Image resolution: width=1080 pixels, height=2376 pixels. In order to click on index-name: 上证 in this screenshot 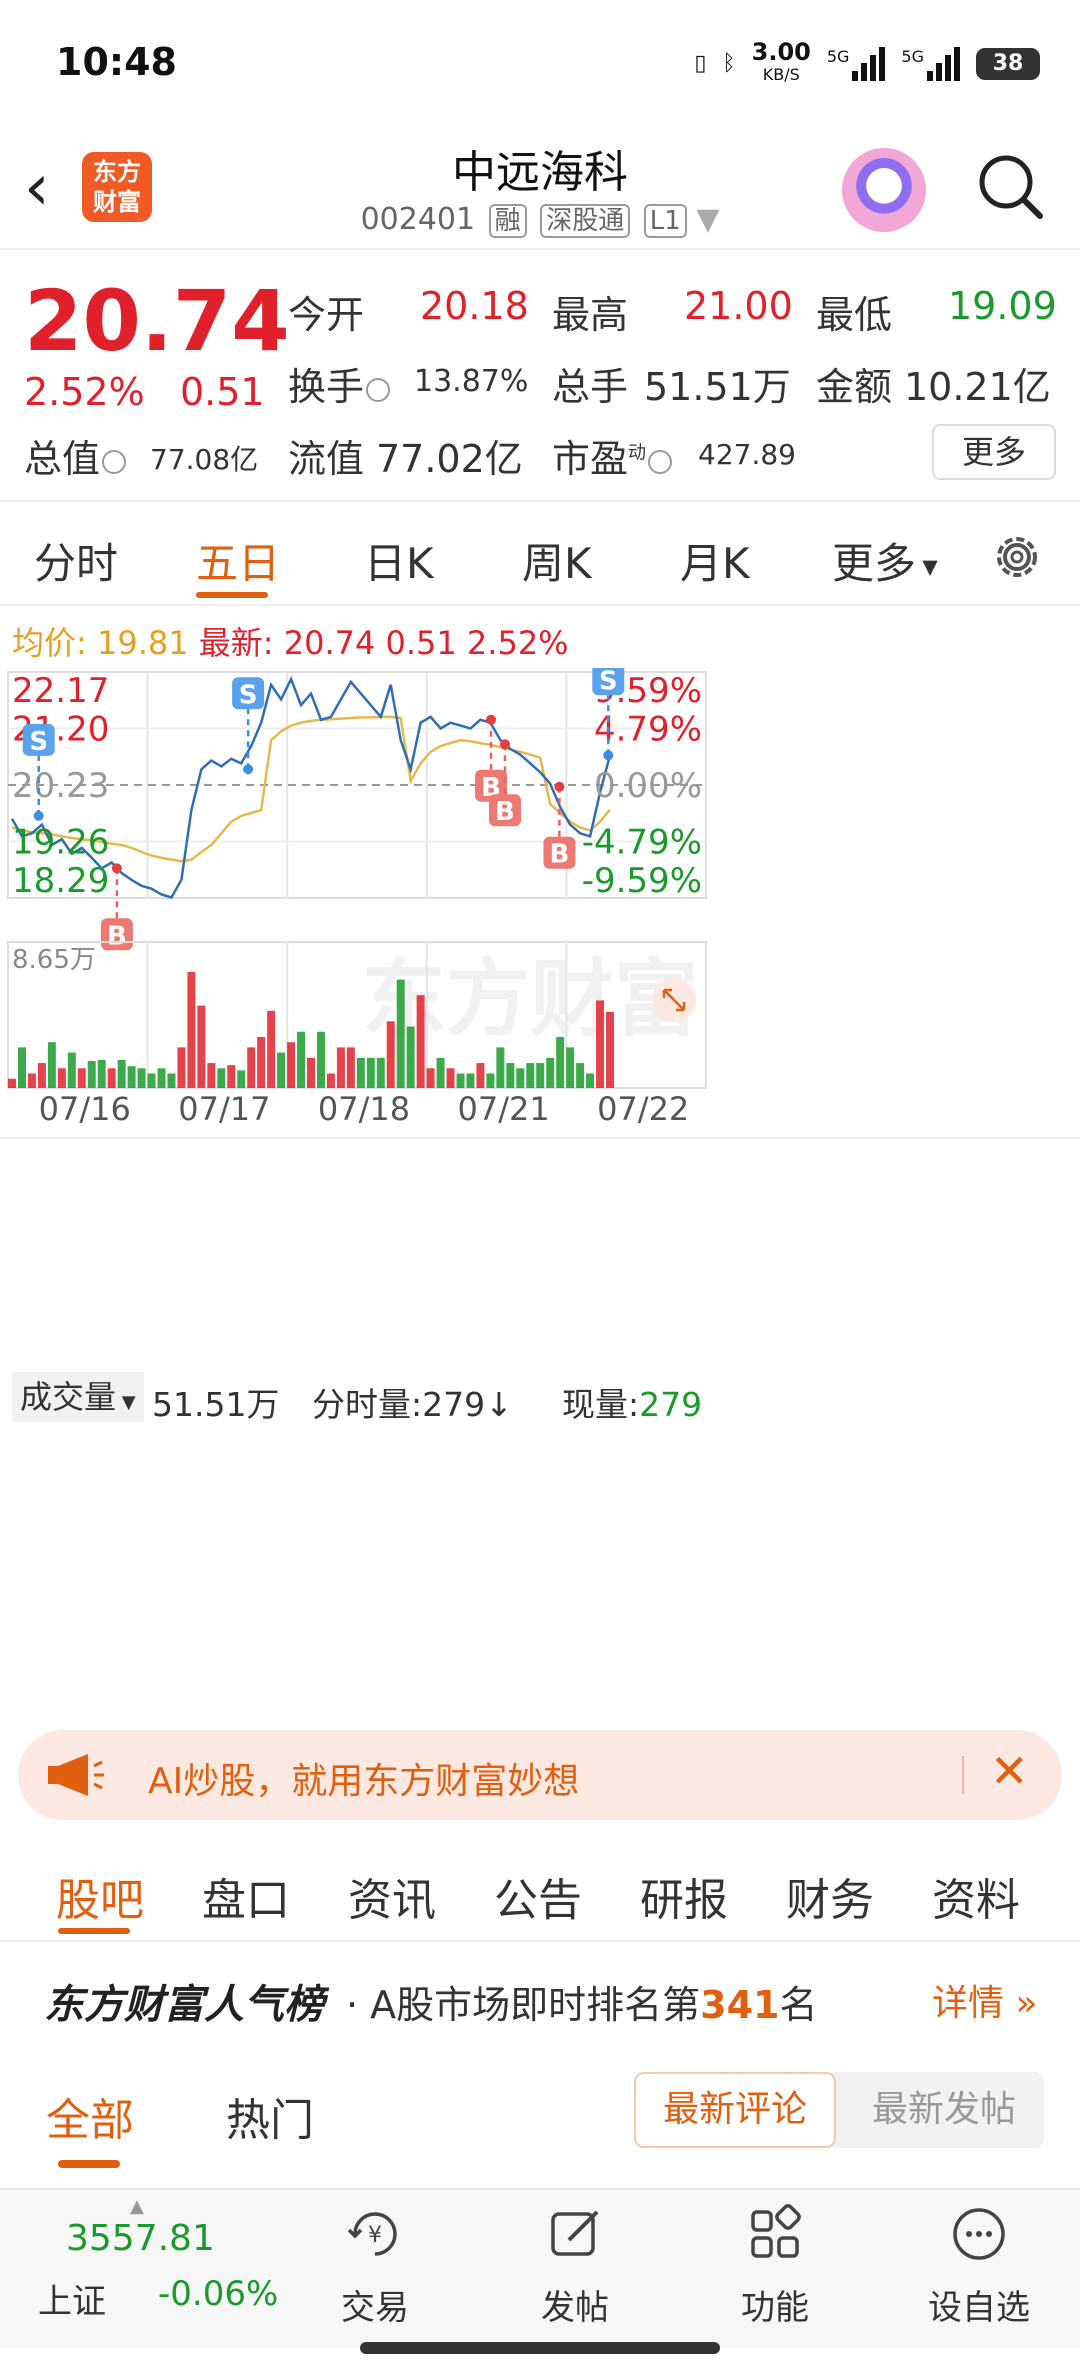, I will do `click(72, 2302)`.